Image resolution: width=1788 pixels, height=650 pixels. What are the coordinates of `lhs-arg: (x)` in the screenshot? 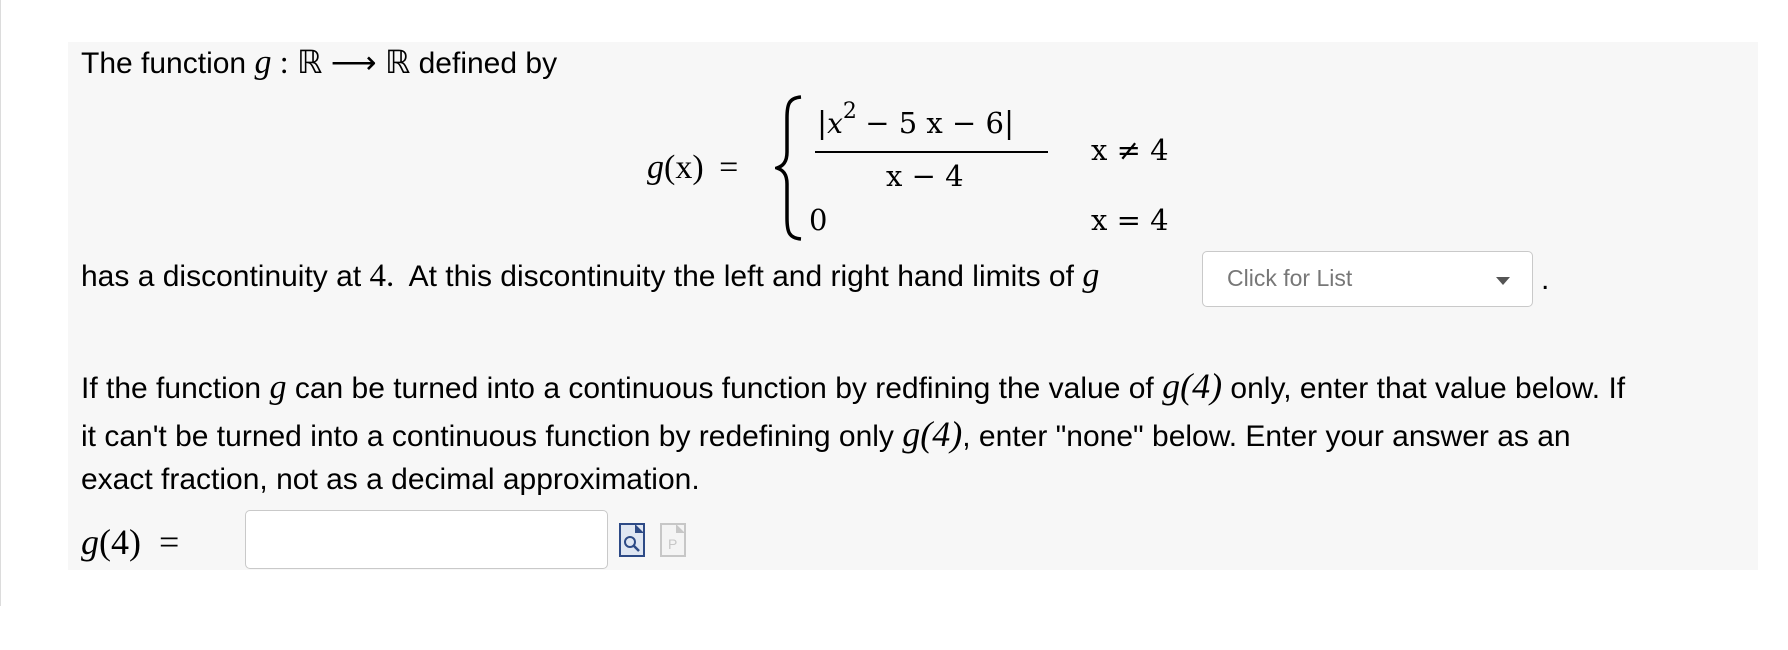 It's located at (684, 167).